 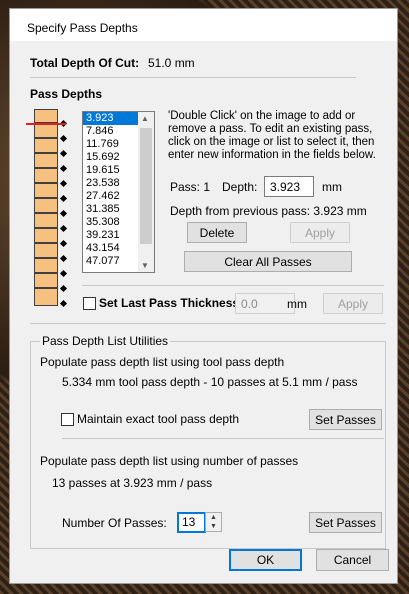 What do you see at coordinates (297, 304) in the screenshot?
I see `last-pass-unit: mm` at bounding box center [297, 304].